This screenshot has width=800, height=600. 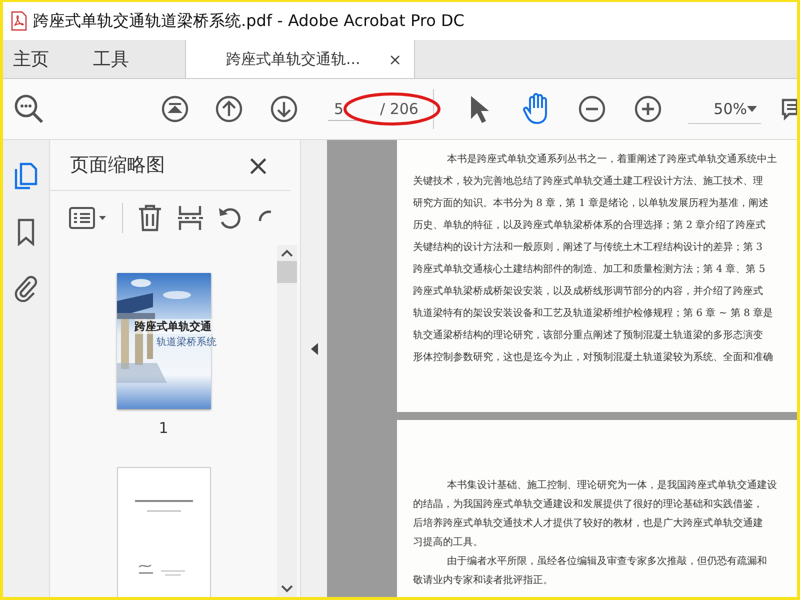 What do you see at coordinates (589, 269) in the screenshot?
I see `text-line: 跨座式单轨交通核心土建结构部件的制造、加工和质量检测方法；第 4 章、第 5` at bounding box center [589, 269].